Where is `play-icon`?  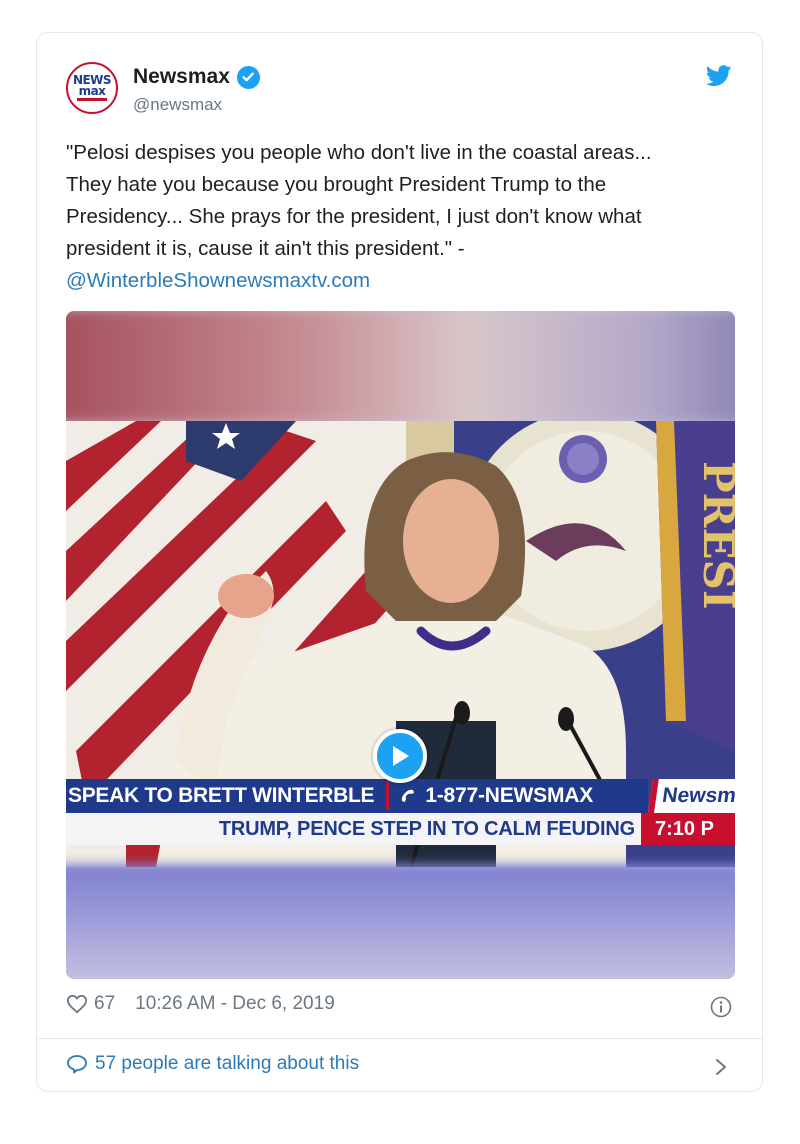 play-icon is located at coordinates (401, 756).